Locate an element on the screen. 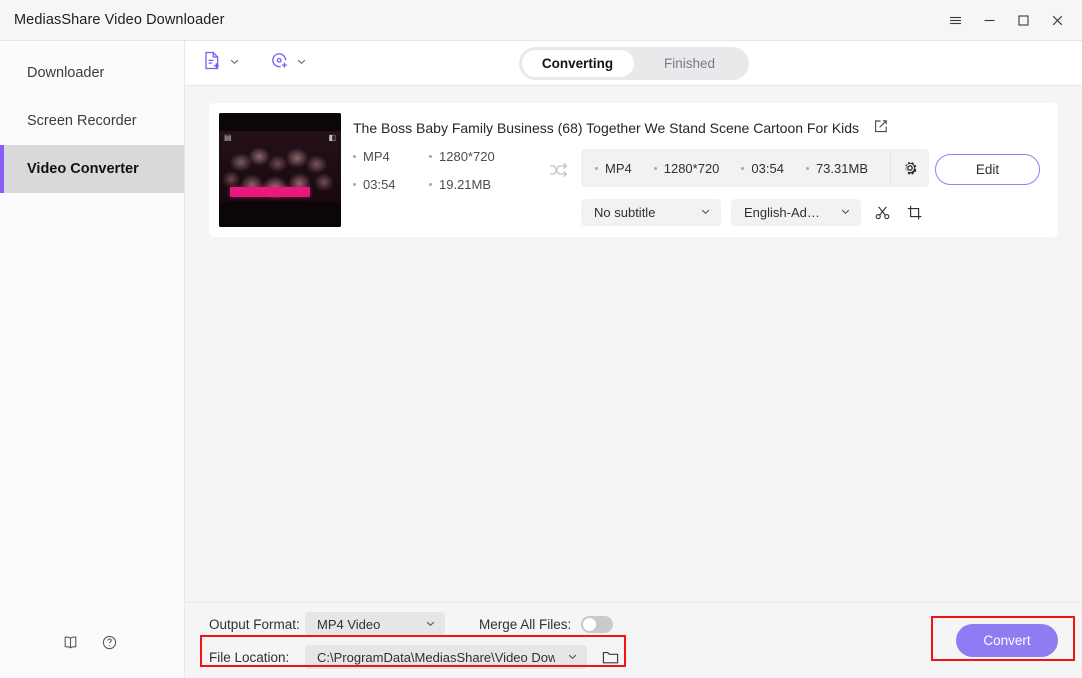 The width and height of the screenshot is (1082, 678). convert-button: Convert is located at coordinates (1007, 640).